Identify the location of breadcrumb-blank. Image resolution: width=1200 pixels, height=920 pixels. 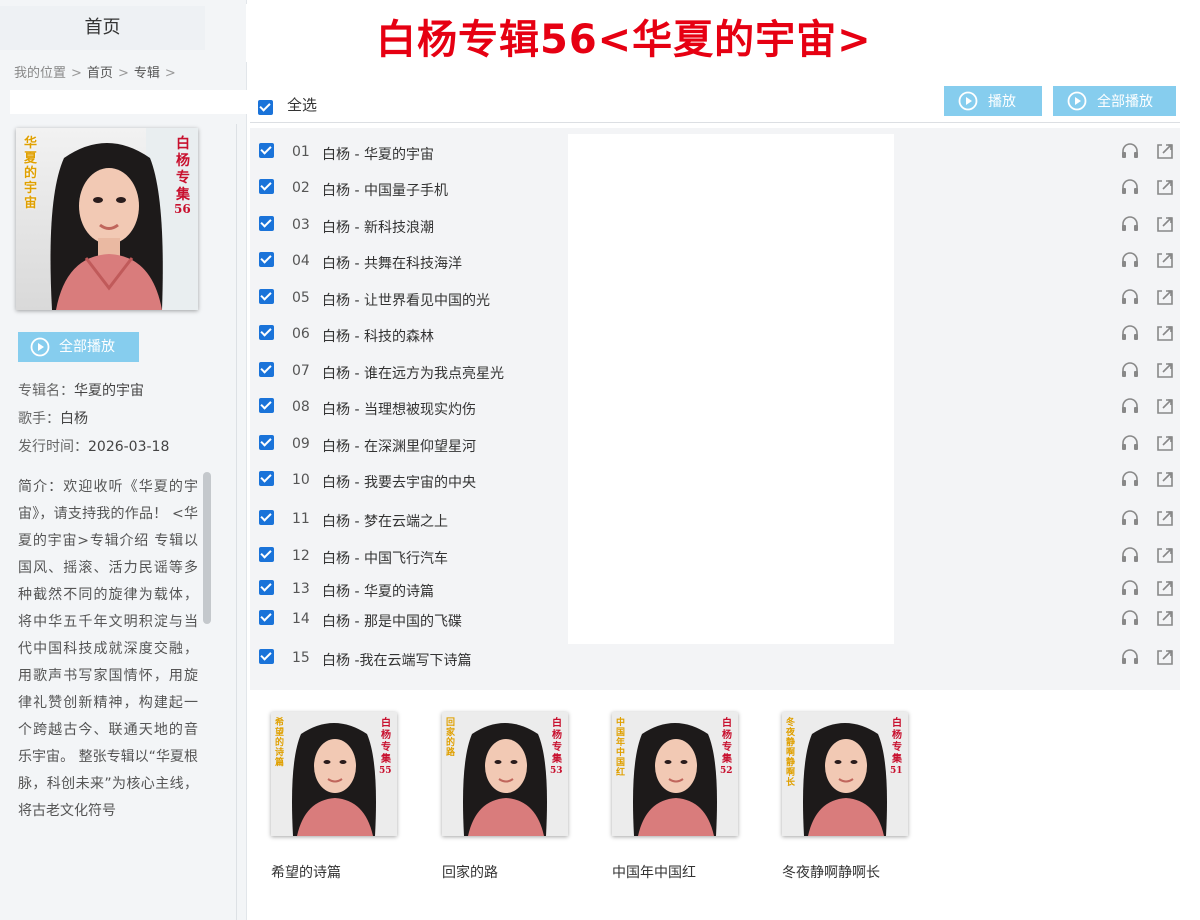
(130, 102).